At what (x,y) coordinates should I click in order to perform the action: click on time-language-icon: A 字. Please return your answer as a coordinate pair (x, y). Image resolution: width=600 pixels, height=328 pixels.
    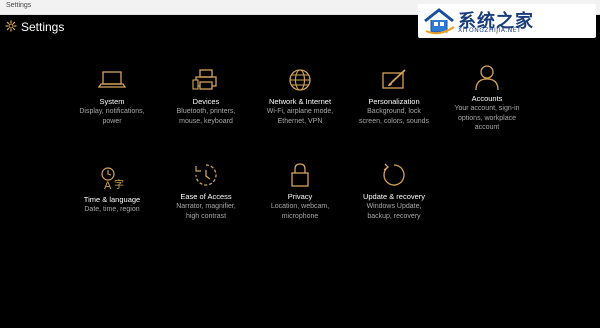
    Looking at the image, I should click on (112, 179).